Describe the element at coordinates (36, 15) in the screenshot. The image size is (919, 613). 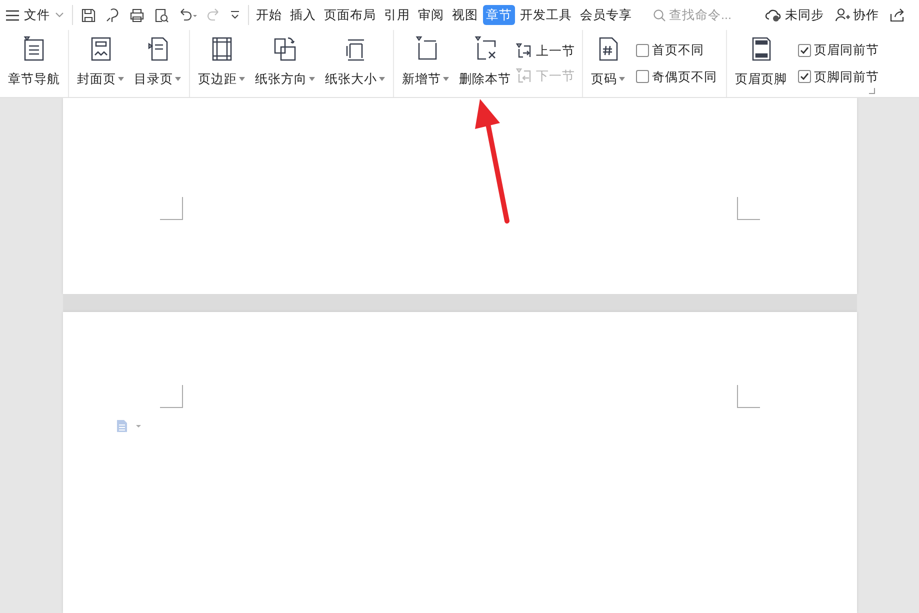
I see `file-menu: 文件` at that location.